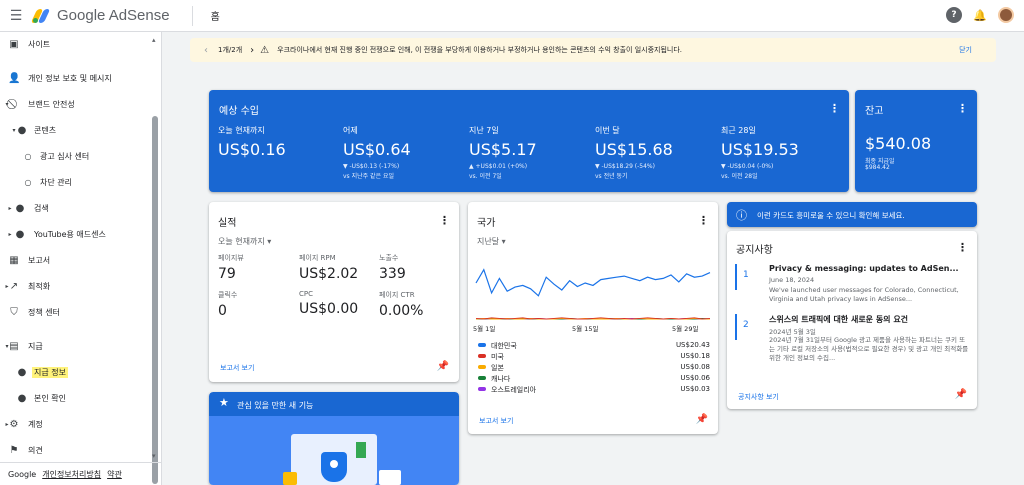 The width and height of the screenshot is (1024, 485). Describe the element at coordinates (22, 474) in the screenshot. I see `footer-brand: Google` at that location.